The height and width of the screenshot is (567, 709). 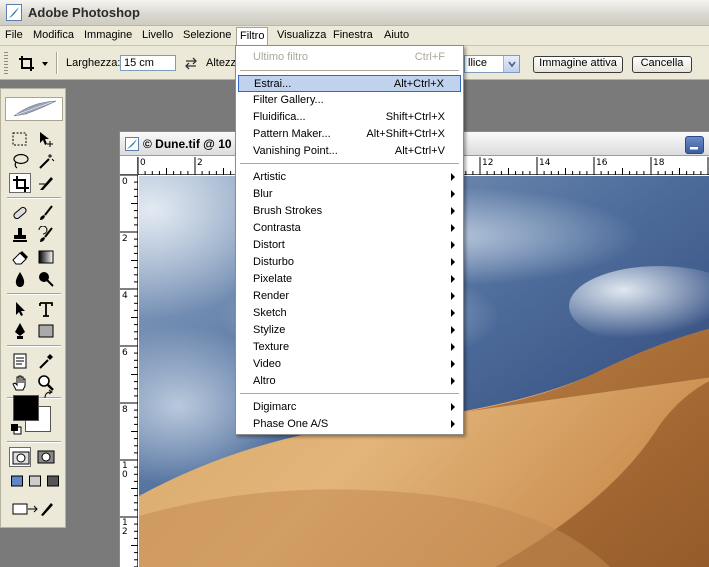 What do you see at coordinates (16, 429) in the screenshot?
I see `default-colors-icon` at bounding box center [16, 429].